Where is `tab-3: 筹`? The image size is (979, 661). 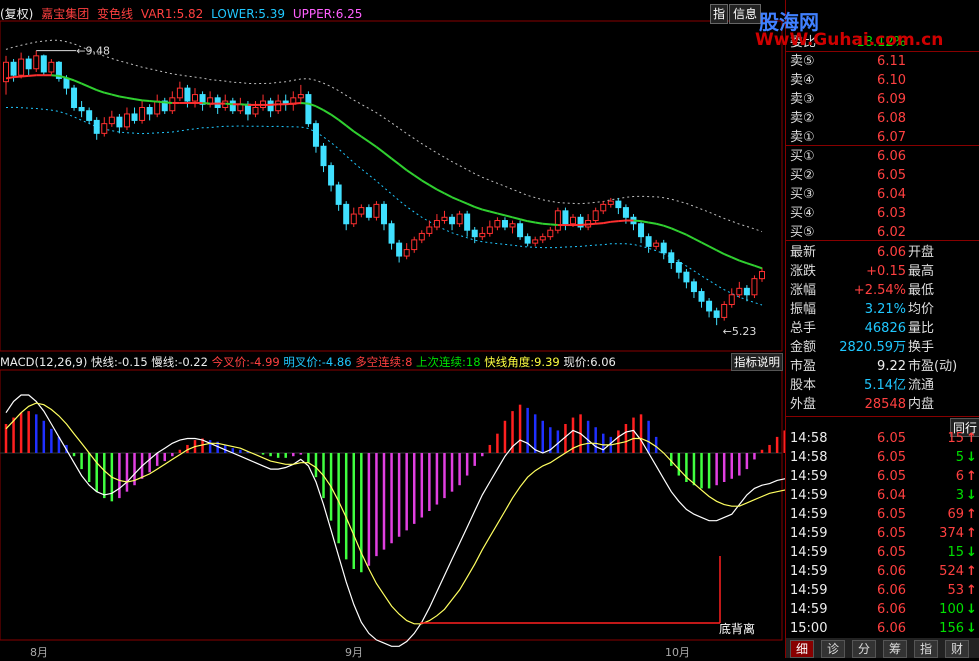 tab-3: 筹 is located at coordinates (895, 649).